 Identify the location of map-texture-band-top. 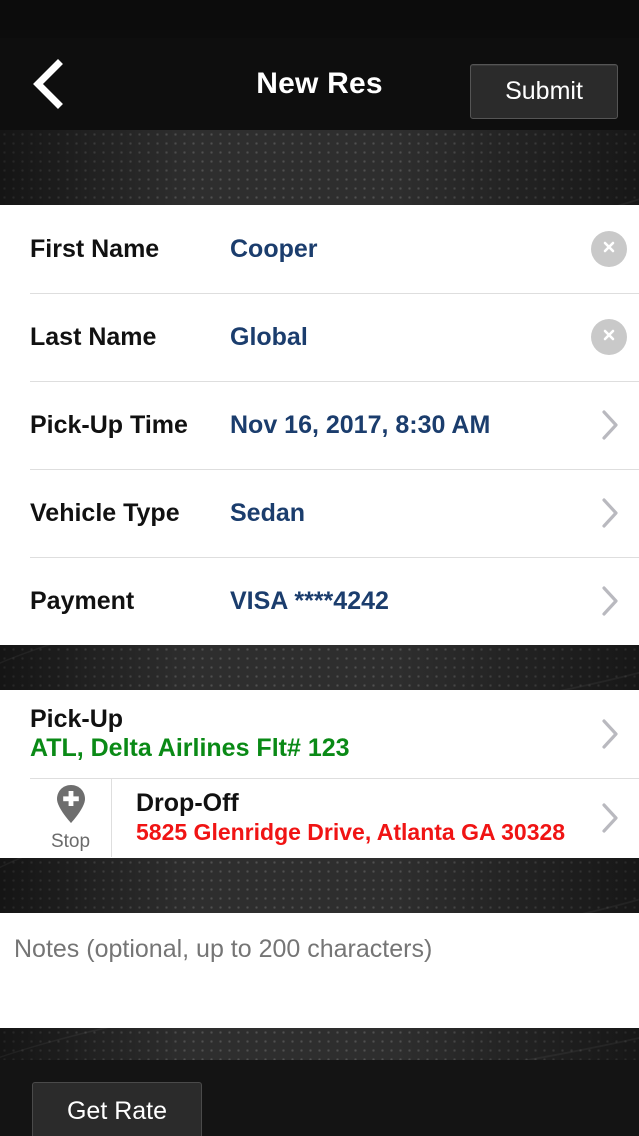
(319, 167).